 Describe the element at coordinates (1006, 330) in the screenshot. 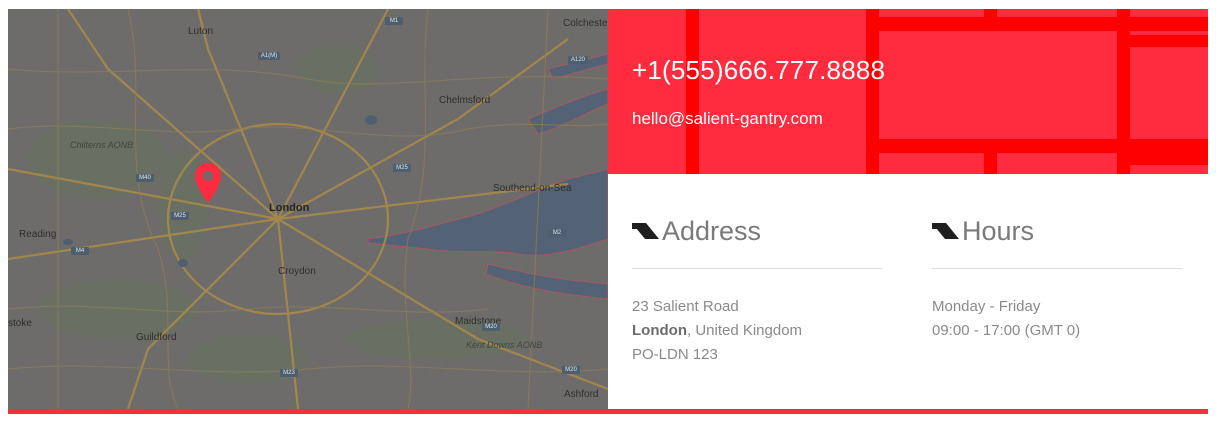

I see `hours-time: 09:00 - 17:00 (GMT 0)` at that location.